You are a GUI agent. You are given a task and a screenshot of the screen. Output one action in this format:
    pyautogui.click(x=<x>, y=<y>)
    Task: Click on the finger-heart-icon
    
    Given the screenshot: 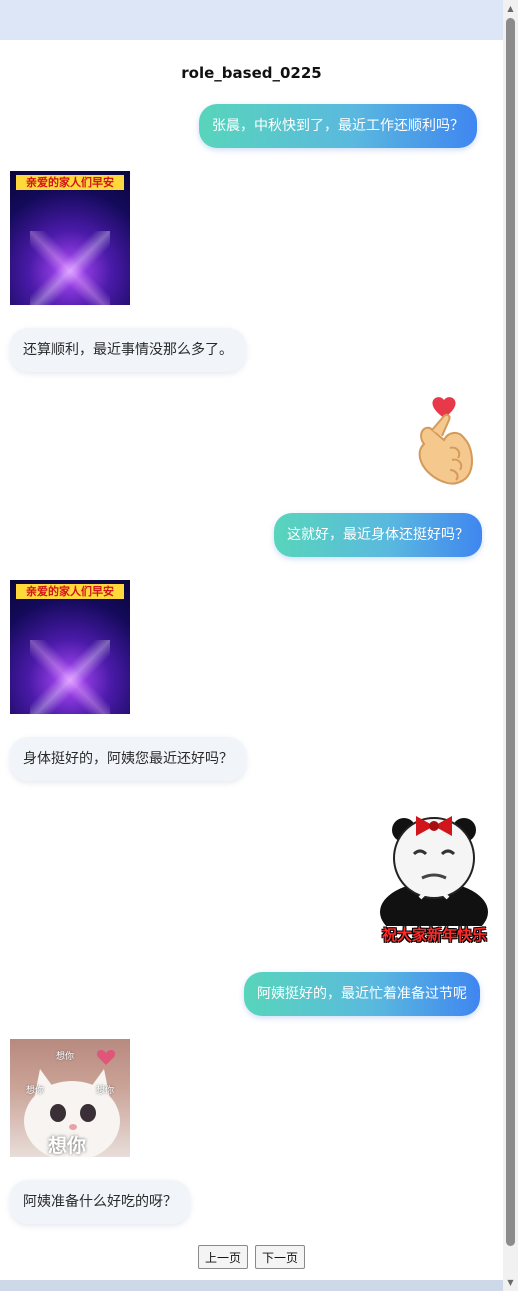 What is the action you would take?
    pyautogui.click(x=445, y=441)
    